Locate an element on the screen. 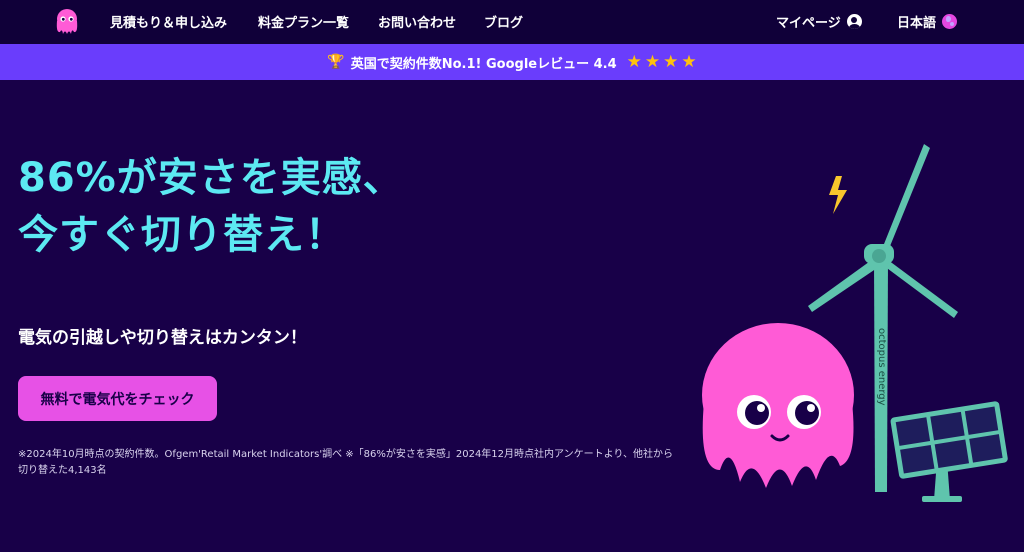 The width and height of the screenshot is (1024, 552). nav-link-plans: 料金プラン一覧 is located at coordinates (303, 21).